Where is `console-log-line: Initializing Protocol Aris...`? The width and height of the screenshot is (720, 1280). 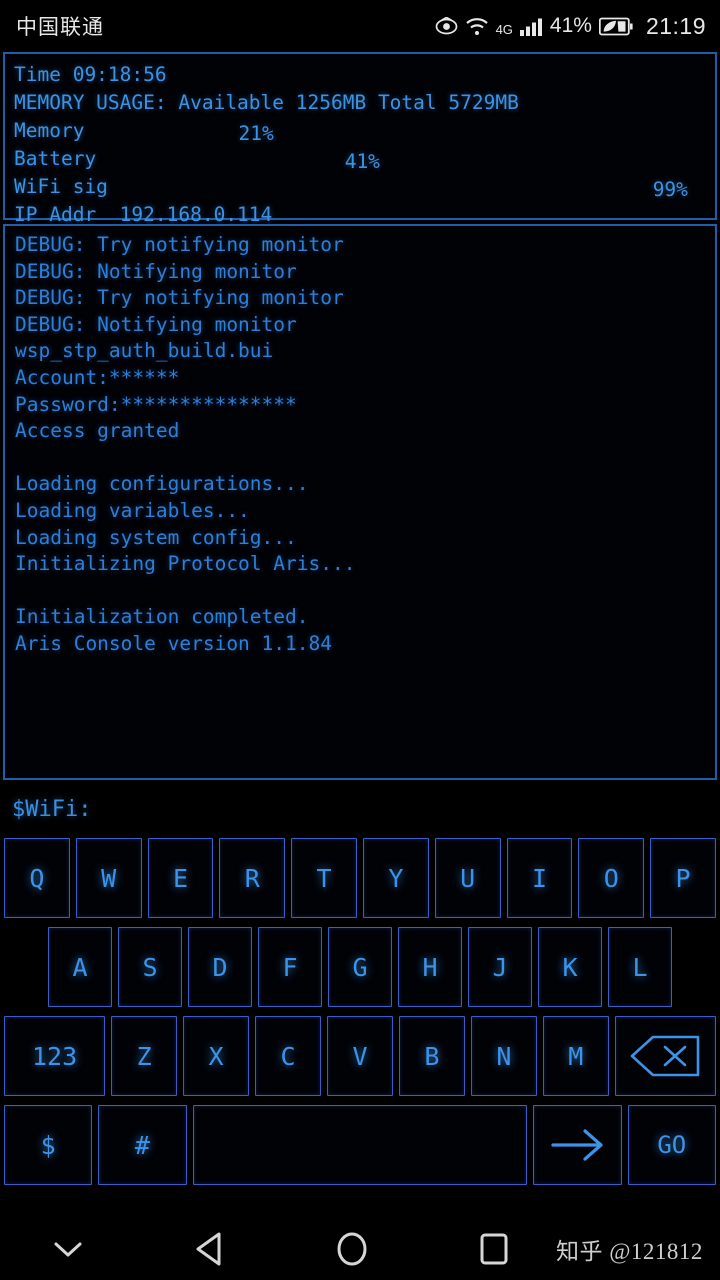 console-log-line: Initializing Protocol Aris... is located at coordinates (185, 564).